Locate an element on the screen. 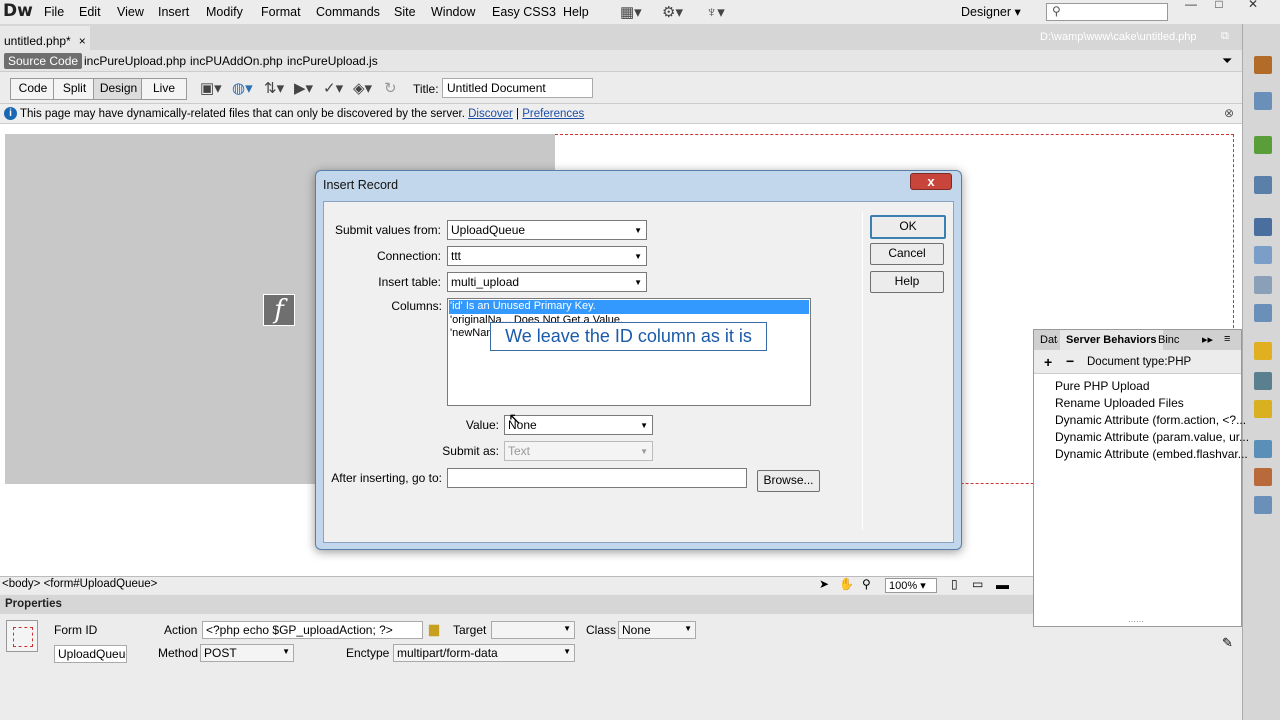  help-button: Help is located at coordinates (907, 282).